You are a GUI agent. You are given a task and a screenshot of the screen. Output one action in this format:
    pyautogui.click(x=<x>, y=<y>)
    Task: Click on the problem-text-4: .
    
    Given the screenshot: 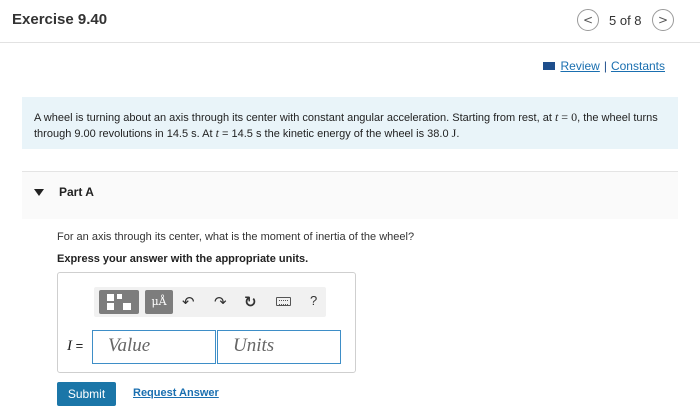 What is the action you would take?
    pyautogui.click(x=458, y=134)
    